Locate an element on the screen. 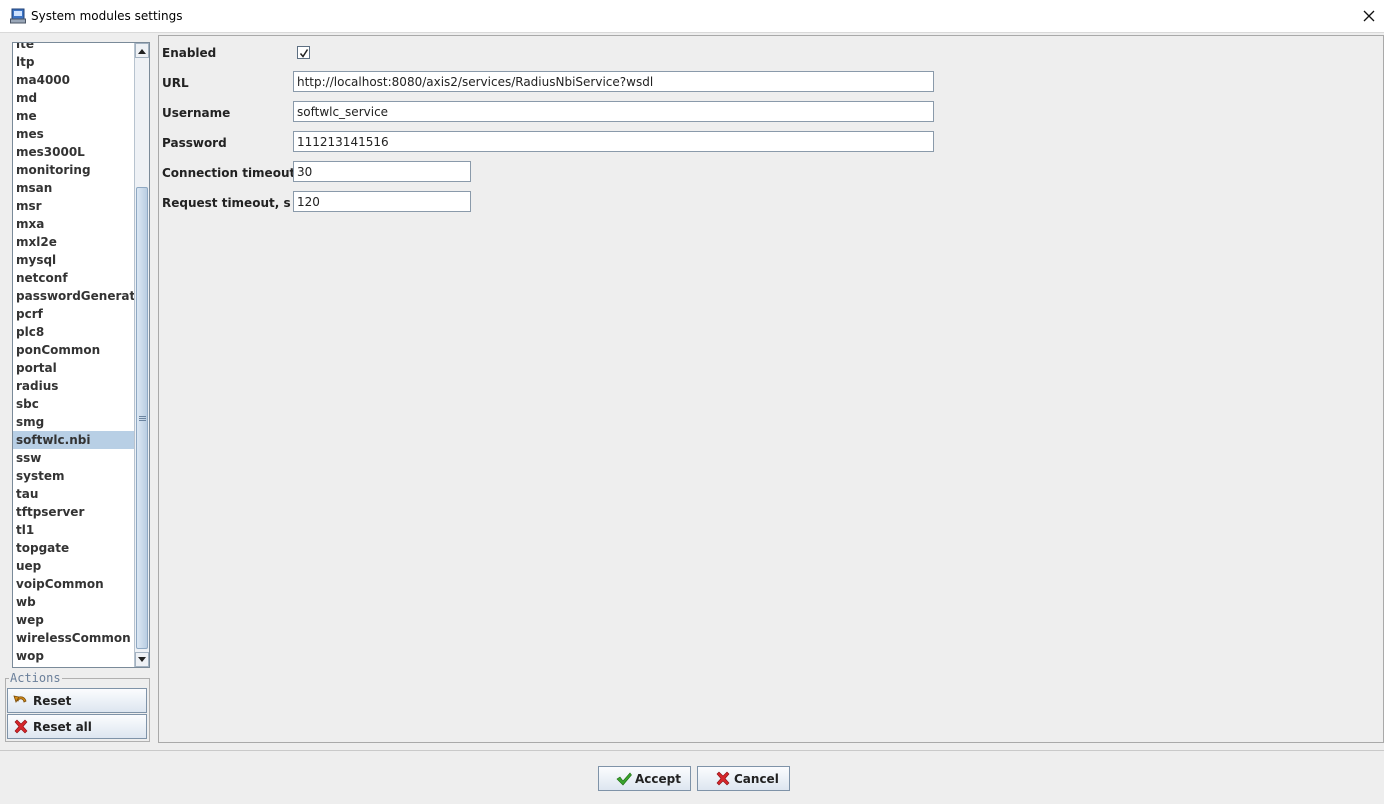 This screenshot has height=804, width=1384. module-list-item: lte is located at coordinates (73, 48).